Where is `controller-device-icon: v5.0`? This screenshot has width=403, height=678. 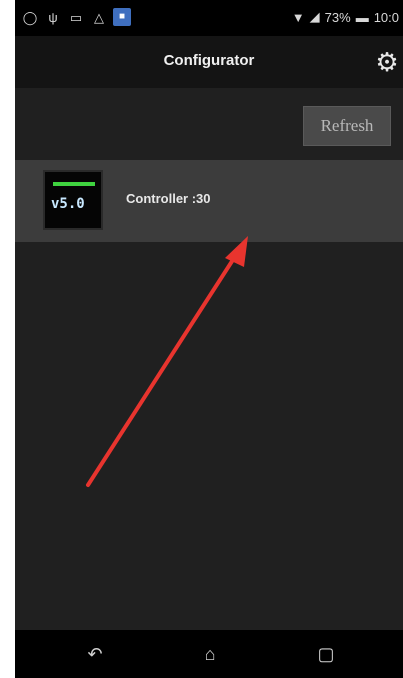
controller-device-icon: v5.0 is located at coordinates (73, 200).